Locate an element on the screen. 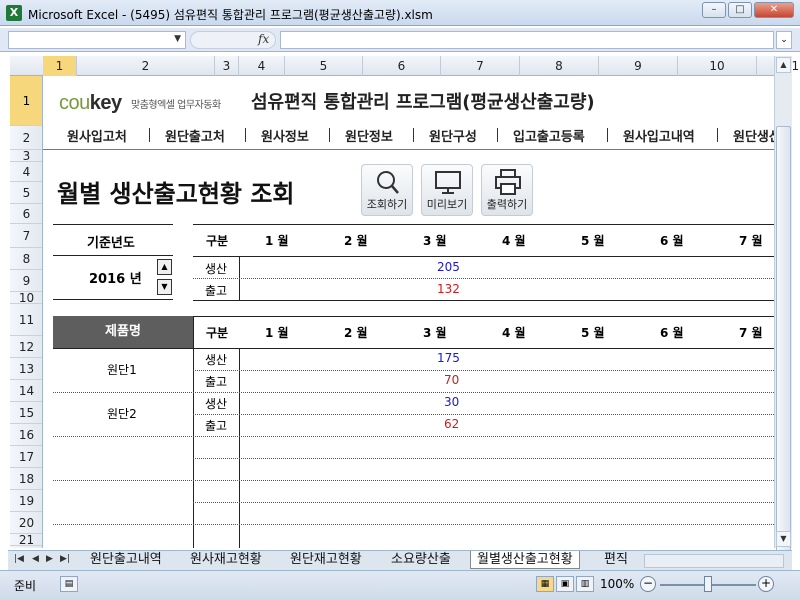  name-box: ▼ is located at coordinates (97, 40).